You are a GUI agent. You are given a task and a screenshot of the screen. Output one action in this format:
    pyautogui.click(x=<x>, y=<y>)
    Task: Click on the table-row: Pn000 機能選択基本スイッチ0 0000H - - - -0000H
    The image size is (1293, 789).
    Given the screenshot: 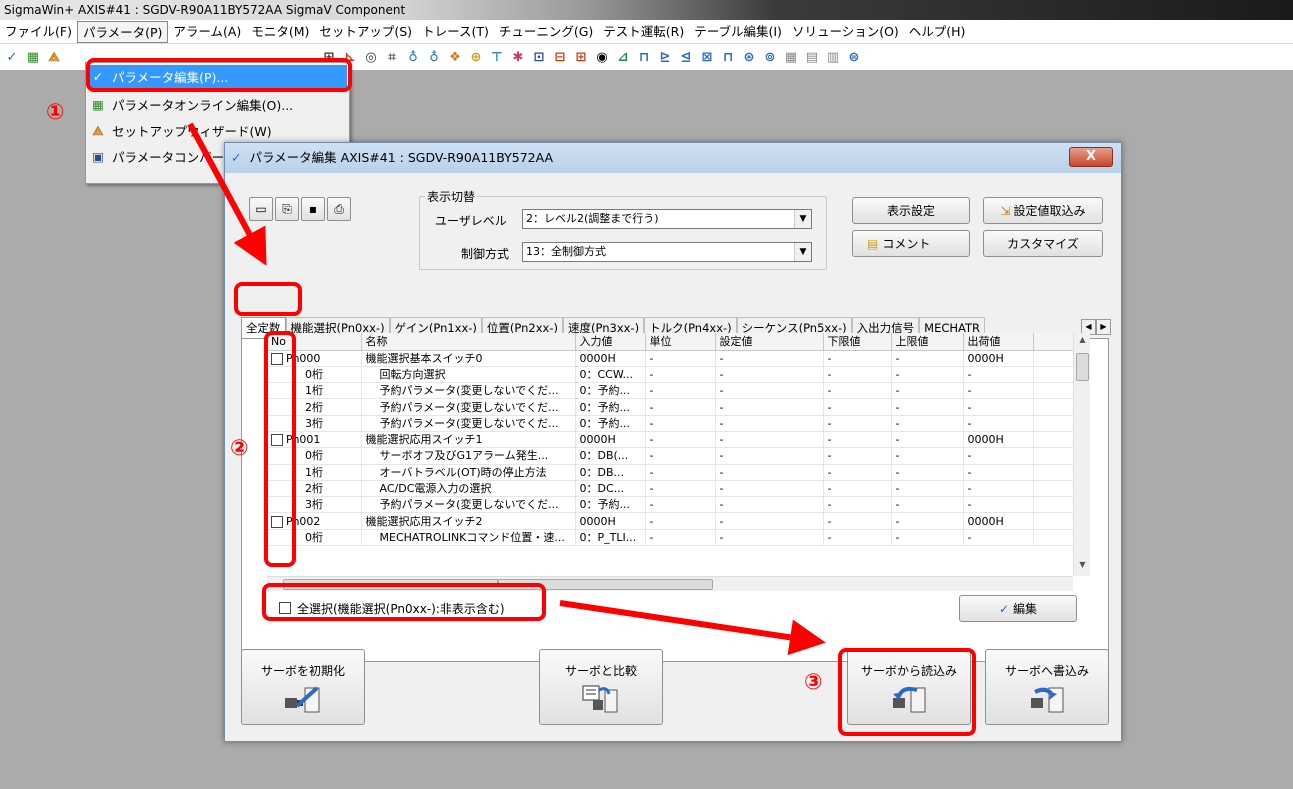 What is the action you would take?
    pyautogui.click(x=670, y=358)
    